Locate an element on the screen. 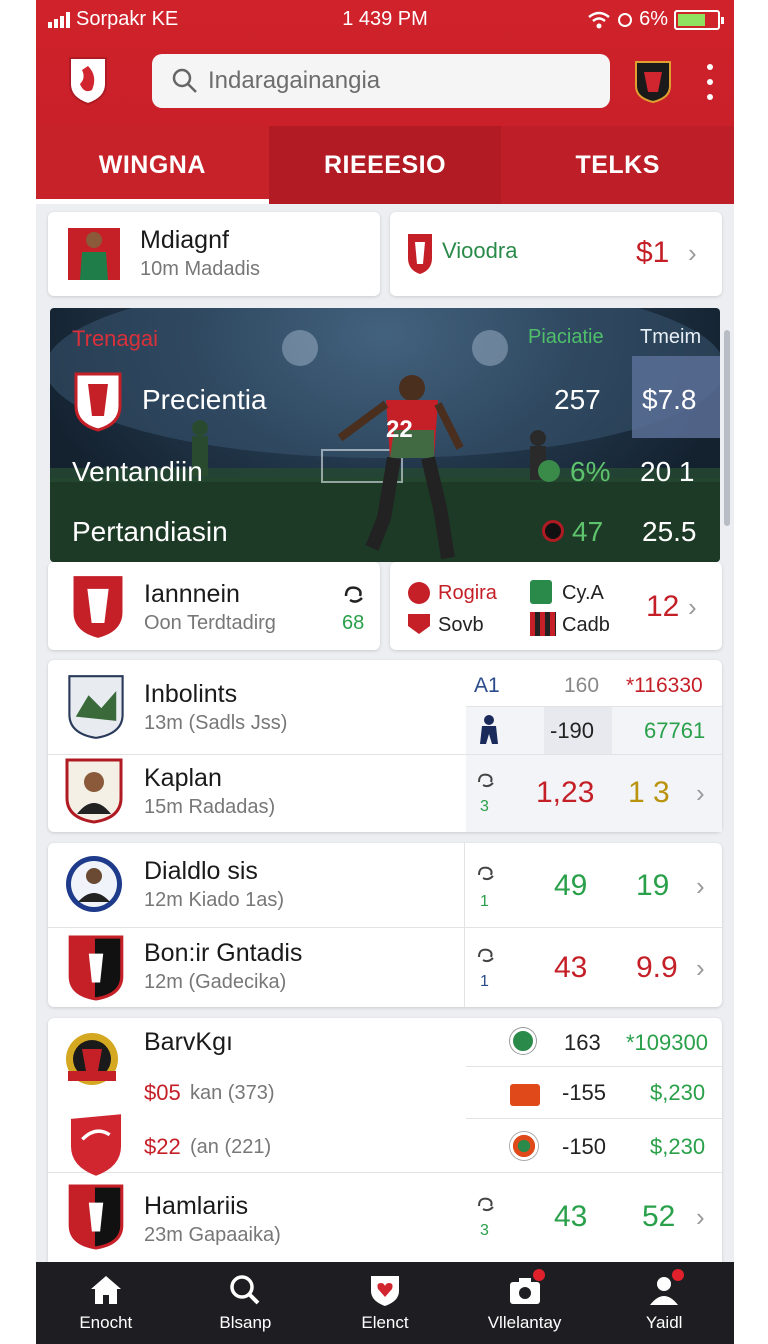  odds-value: *109300 is located at coordinates (667, 1043).